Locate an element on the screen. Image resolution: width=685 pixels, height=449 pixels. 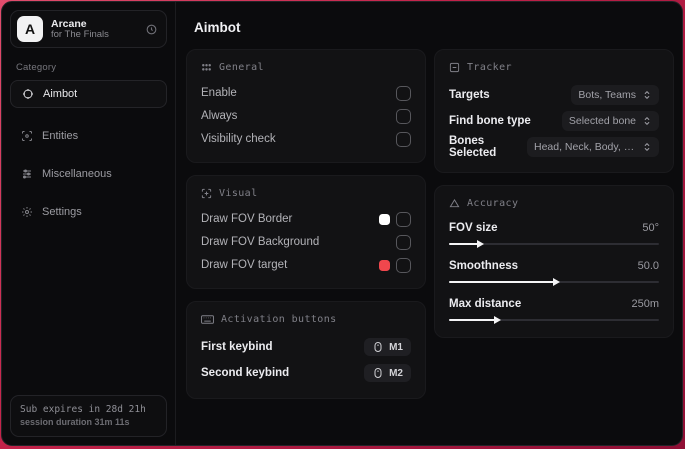
activation-card-header: Activation buttons is located at coordinates (306, 319).